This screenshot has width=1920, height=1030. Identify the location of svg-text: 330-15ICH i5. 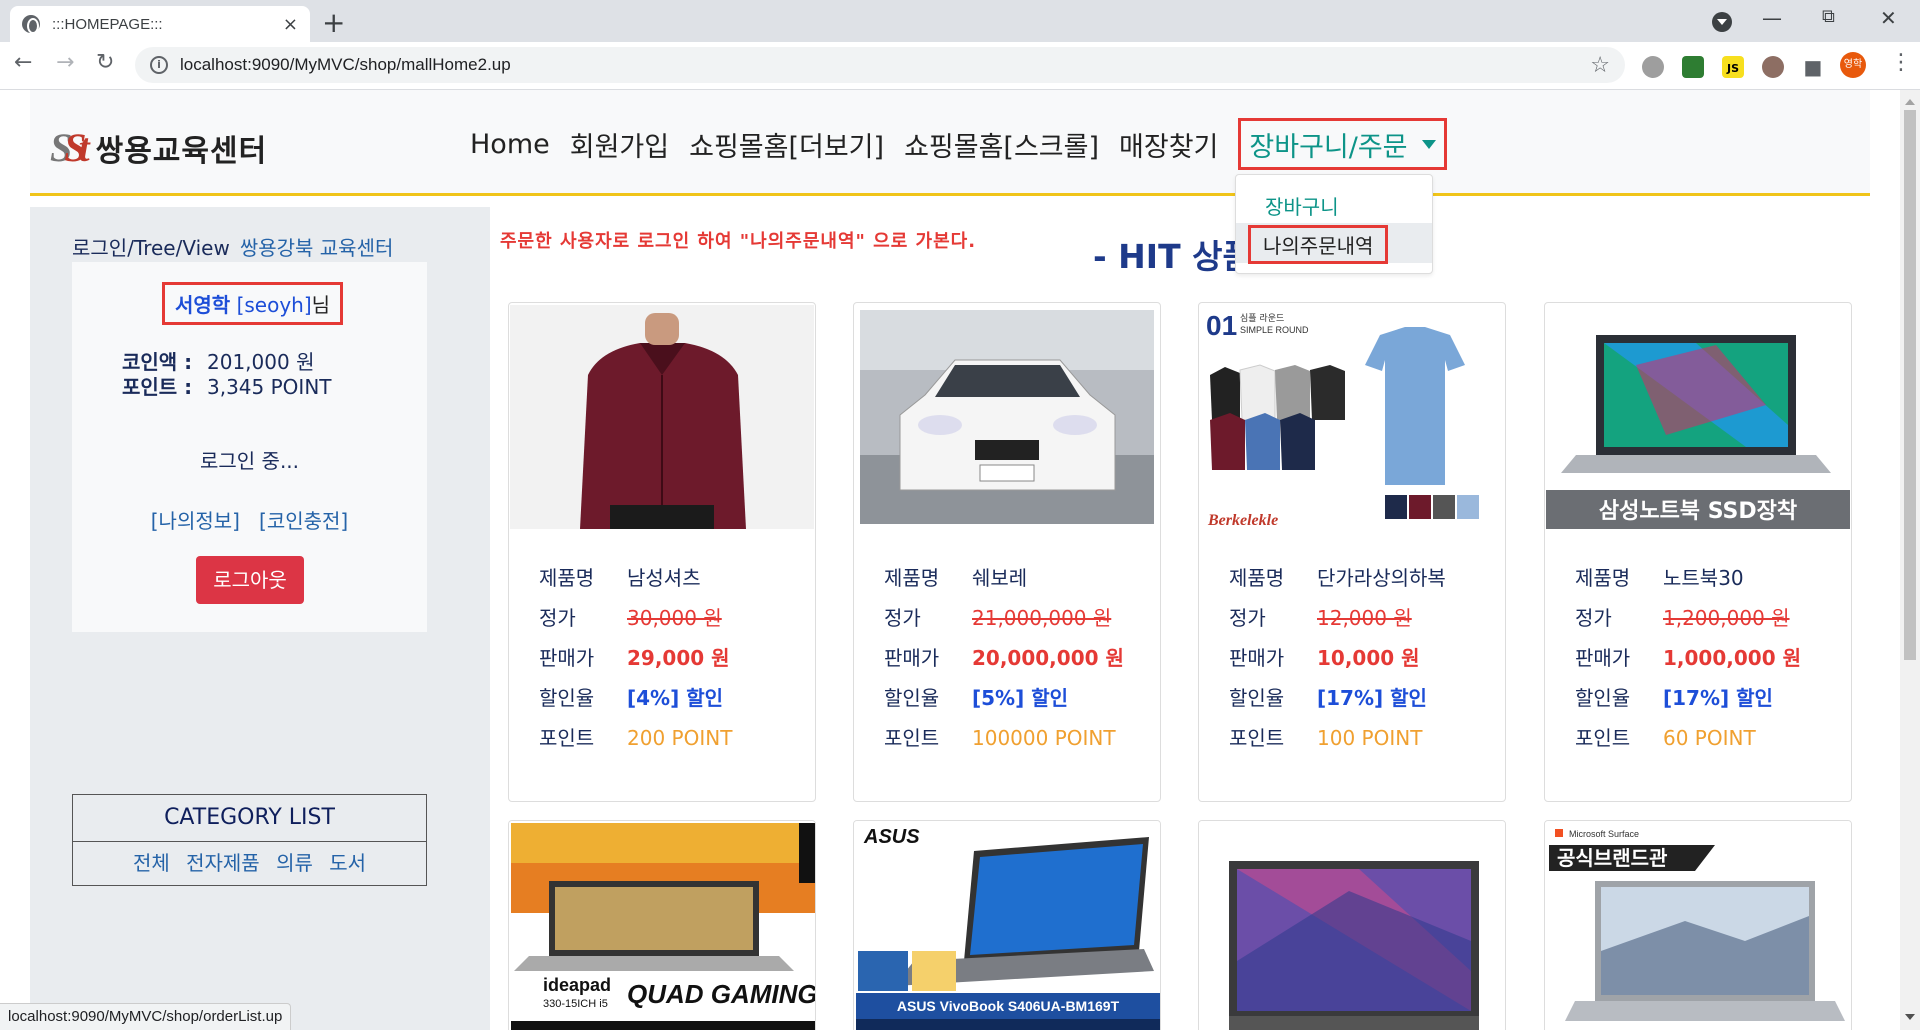
(575, 1004).